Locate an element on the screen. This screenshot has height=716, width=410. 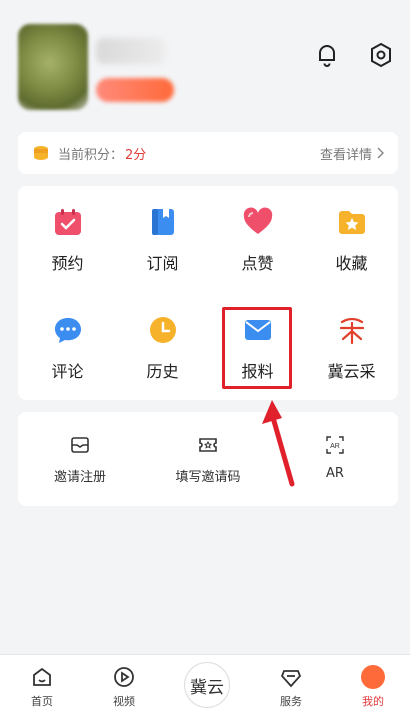
nav-video: 视频 is located at coordinates (124, 685).